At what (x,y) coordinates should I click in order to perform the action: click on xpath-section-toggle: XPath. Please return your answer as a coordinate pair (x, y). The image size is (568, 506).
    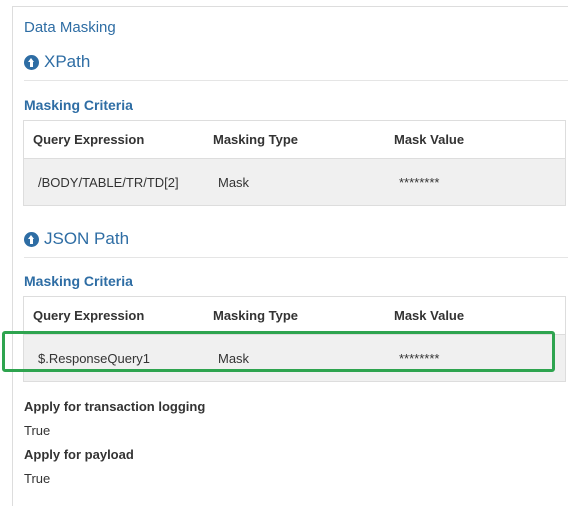
    Looking at the image, I should click on (57, 62).